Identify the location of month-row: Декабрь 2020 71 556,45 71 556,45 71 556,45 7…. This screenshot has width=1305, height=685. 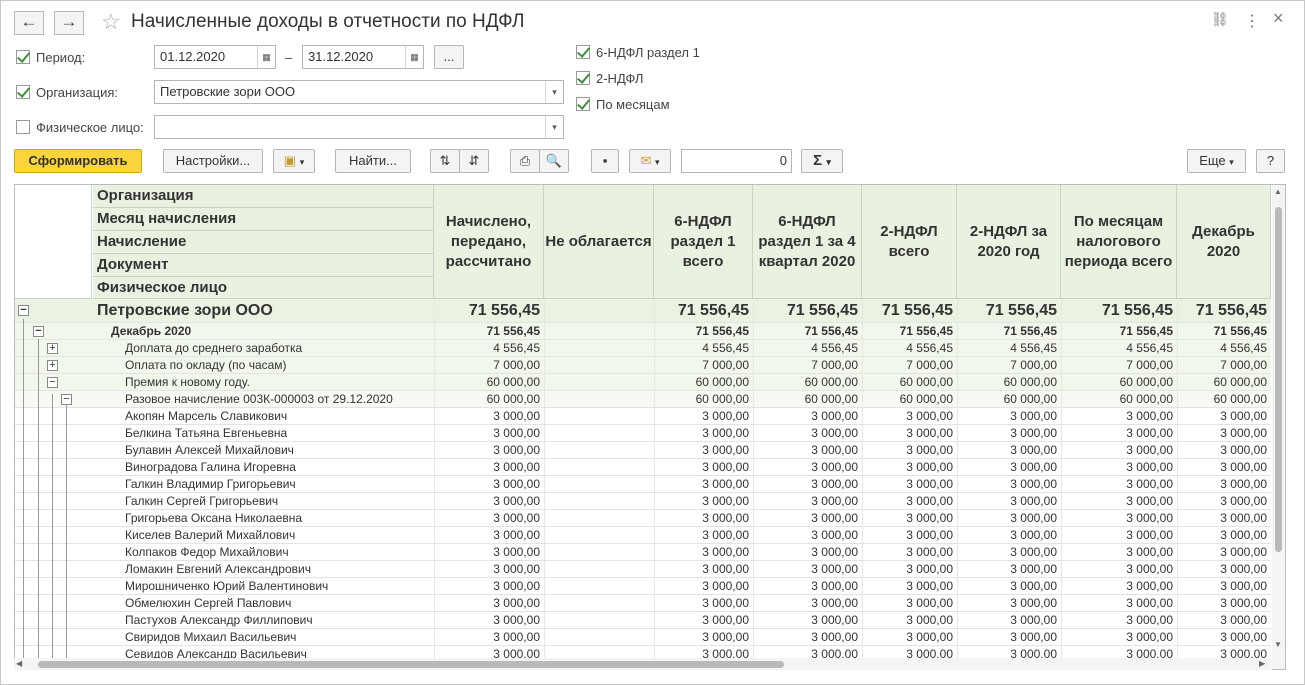
(643, 331).